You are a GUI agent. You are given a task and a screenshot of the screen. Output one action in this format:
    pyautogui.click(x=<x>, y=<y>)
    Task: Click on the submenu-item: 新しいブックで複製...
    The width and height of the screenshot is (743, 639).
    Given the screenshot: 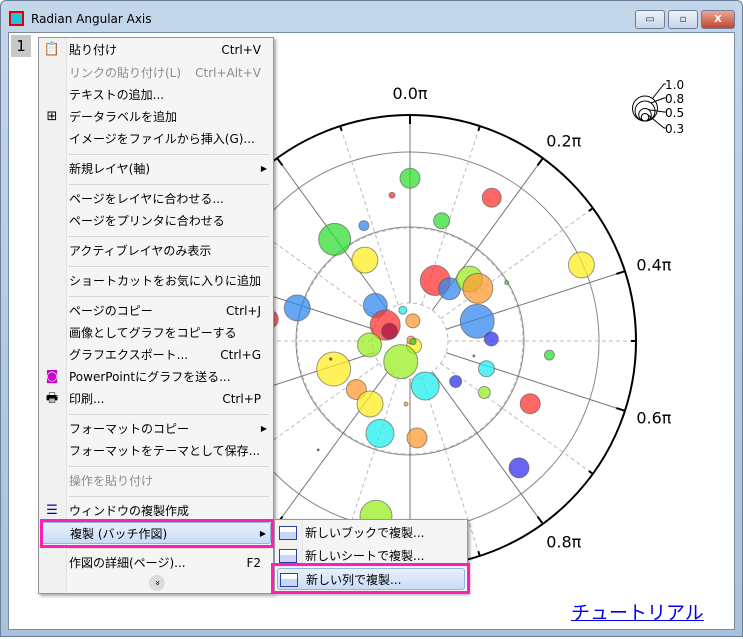 What is the action you would take?
    pyautogui.click(x=371, y=533)
    